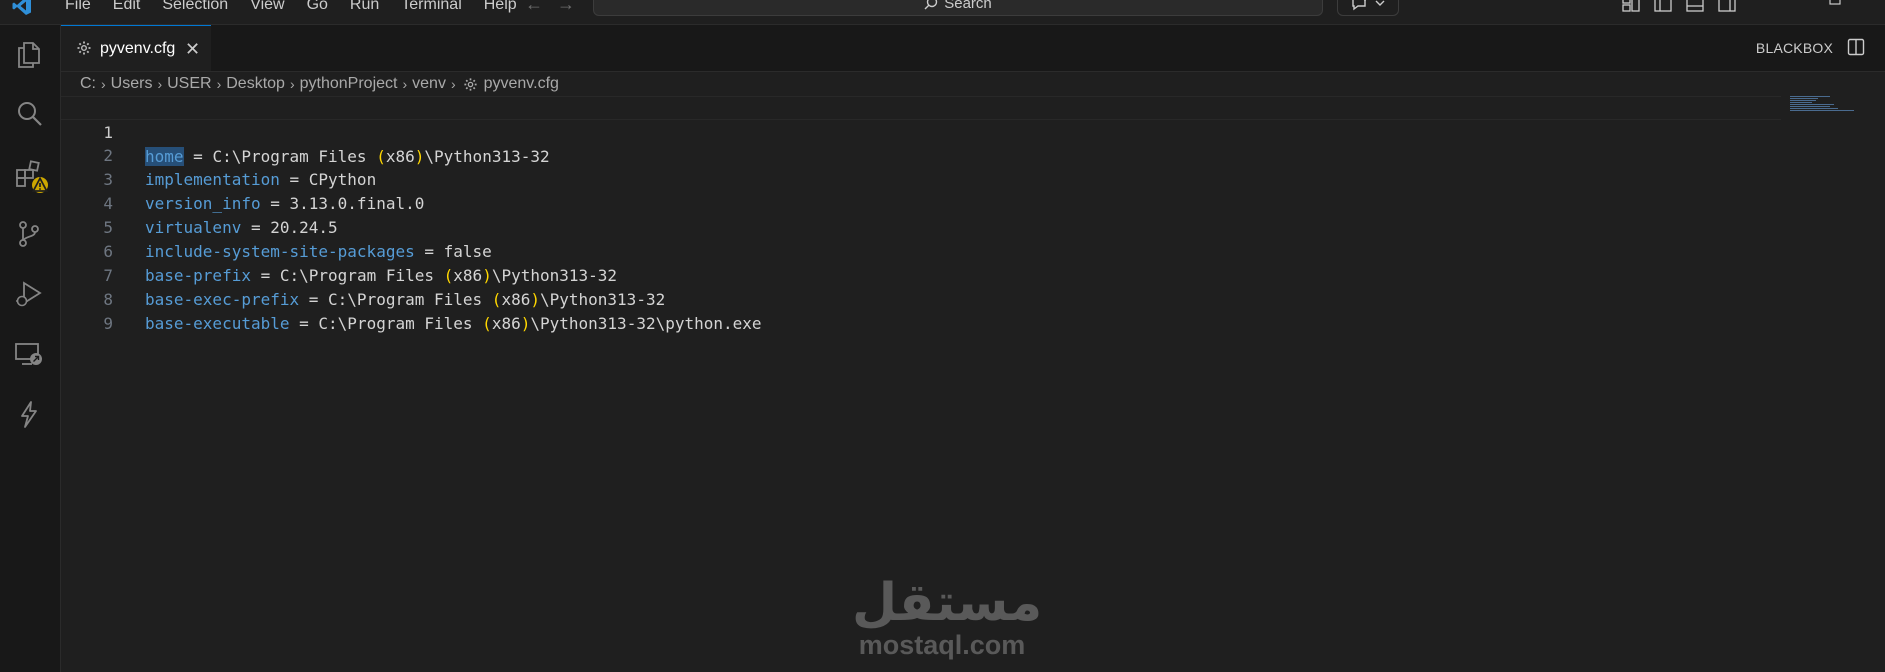 The height and width of the screenshot is (672, 1885). Describe the element at coordinates (566, 7) in the screenshot. I see `forward-arrow-icon: →` at that location.